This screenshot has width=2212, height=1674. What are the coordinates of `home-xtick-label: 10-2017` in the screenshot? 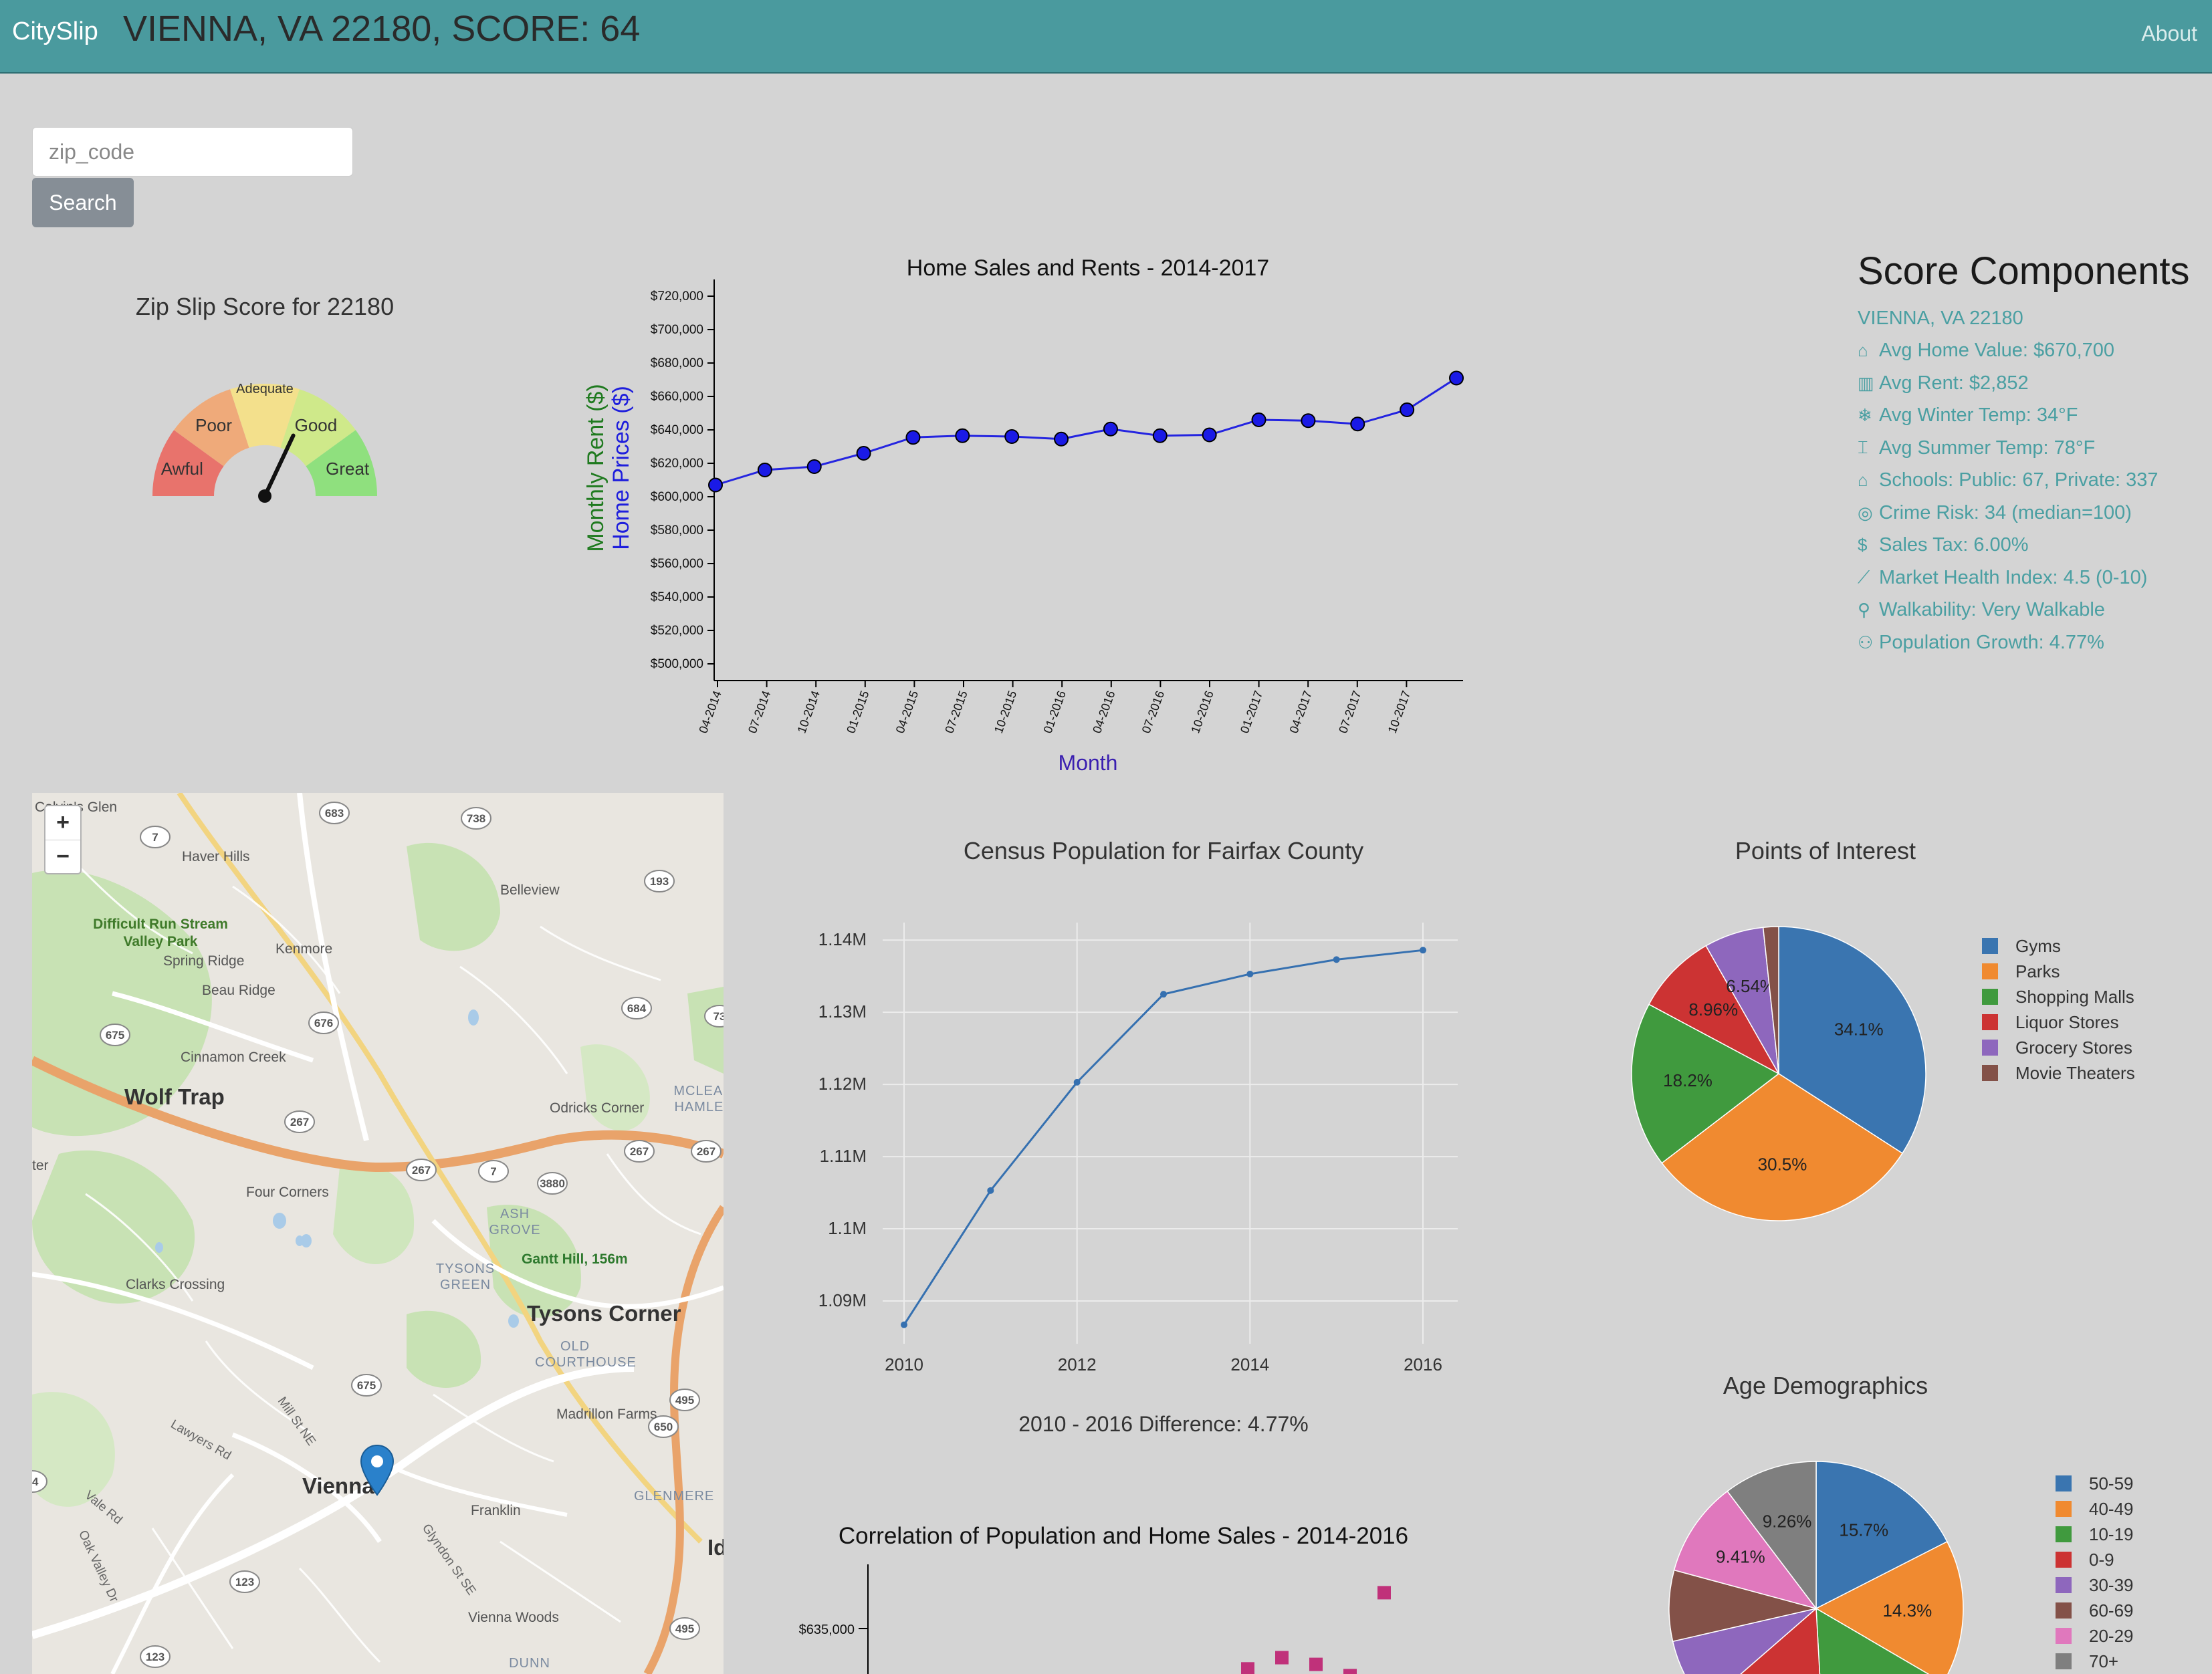 It's located at (1399, 712).